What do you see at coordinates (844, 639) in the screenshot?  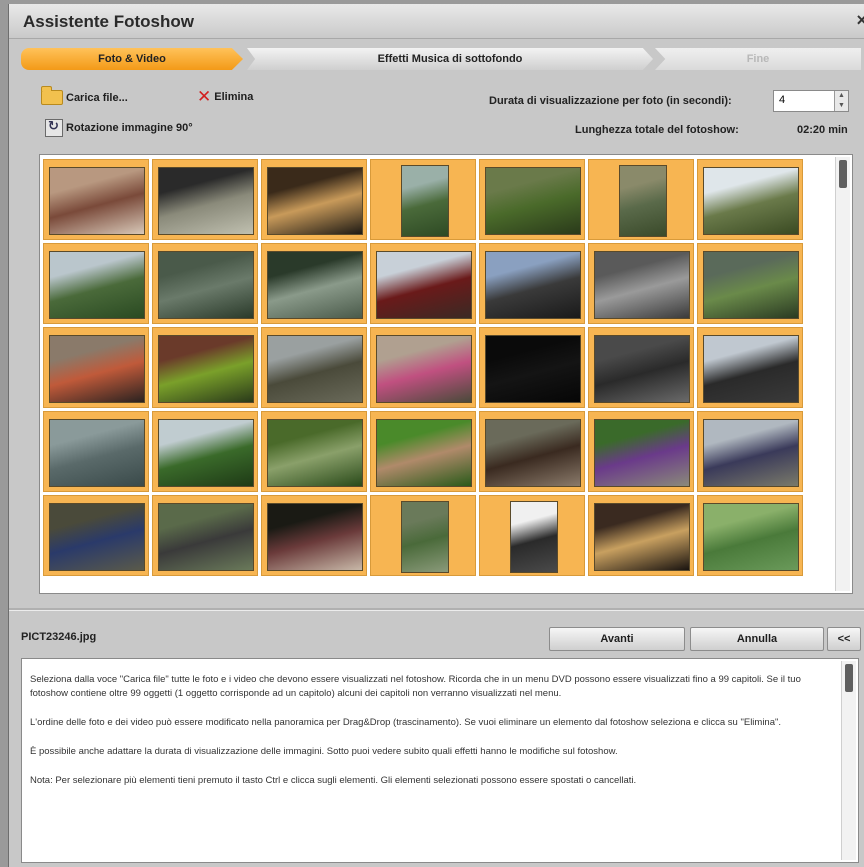 I see `collapse-button: <<` at bounding box center [844, 639].